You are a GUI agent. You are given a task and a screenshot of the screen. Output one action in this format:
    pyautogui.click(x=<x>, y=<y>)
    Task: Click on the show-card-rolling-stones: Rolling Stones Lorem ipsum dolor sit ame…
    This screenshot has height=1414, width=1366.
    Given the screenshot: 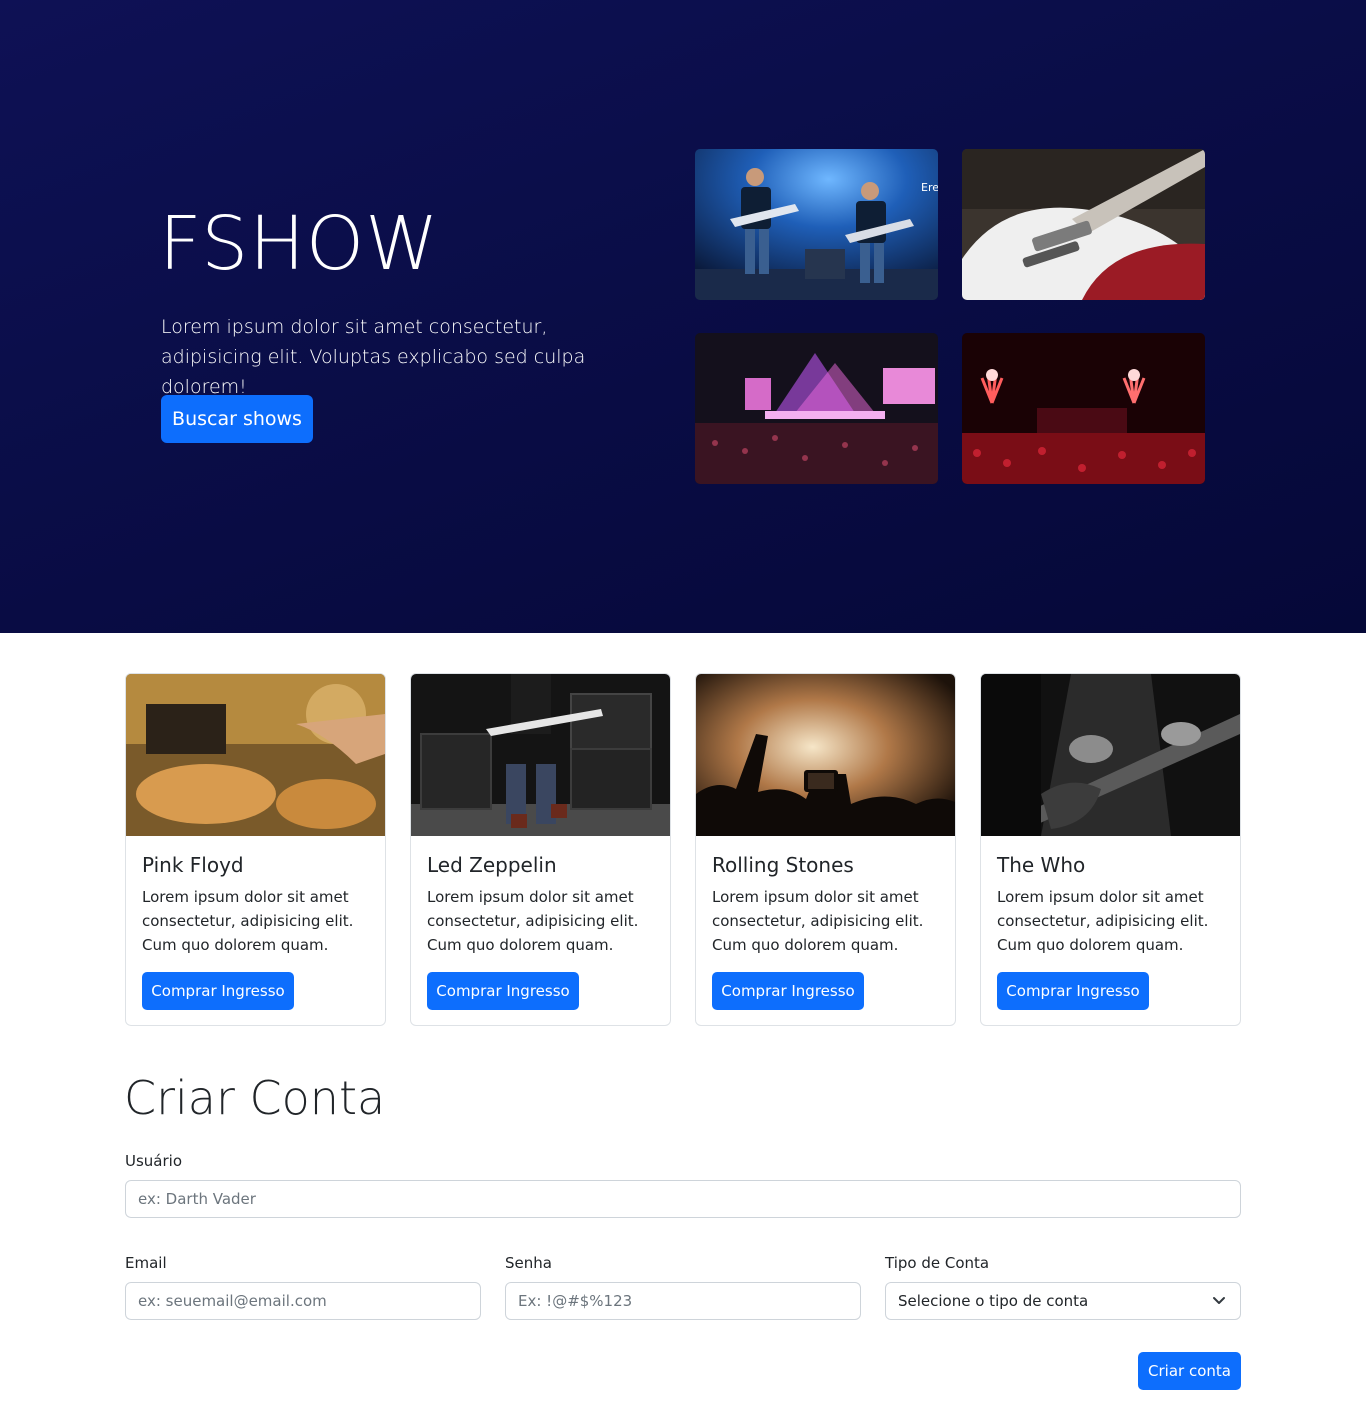 What is the action you would take?
    pyautogui.click(x=825, y=849)
    